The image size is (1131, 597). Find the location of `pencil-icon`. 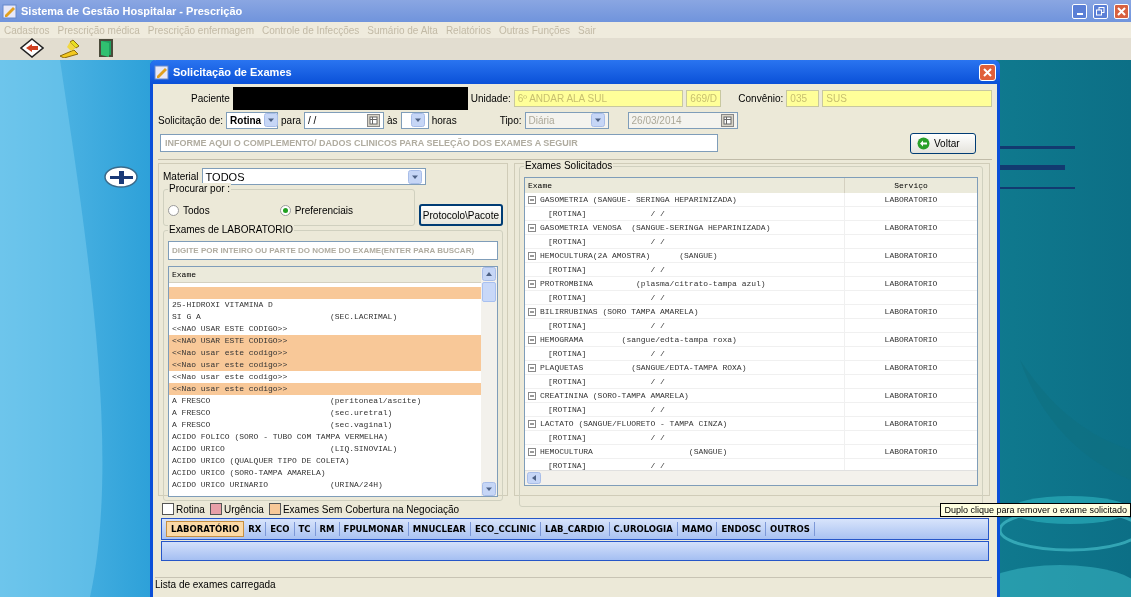

pencil-icon is located at coordinates (70, 47).